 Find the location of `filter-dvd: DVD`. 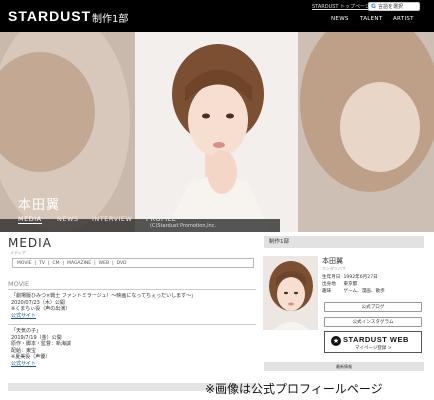

filter-dvd: DVD is located at coordinates (122, 263).